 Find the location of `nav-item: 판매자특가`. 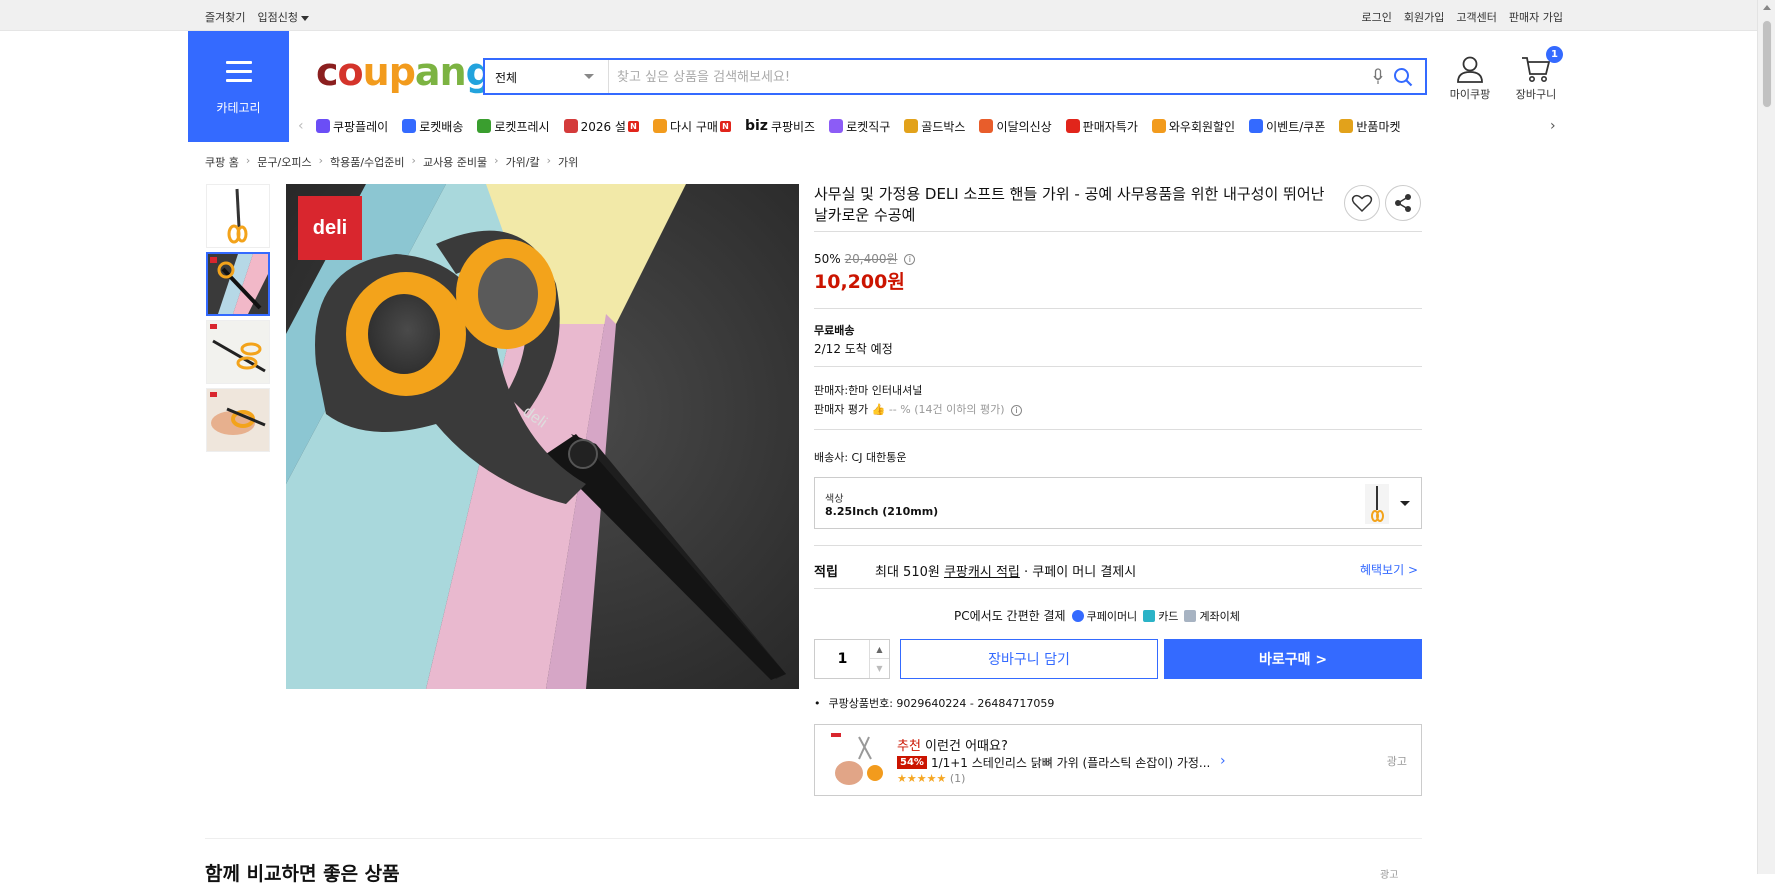

nav-item: 판매자특가 is located at coordinates (1101, 126).